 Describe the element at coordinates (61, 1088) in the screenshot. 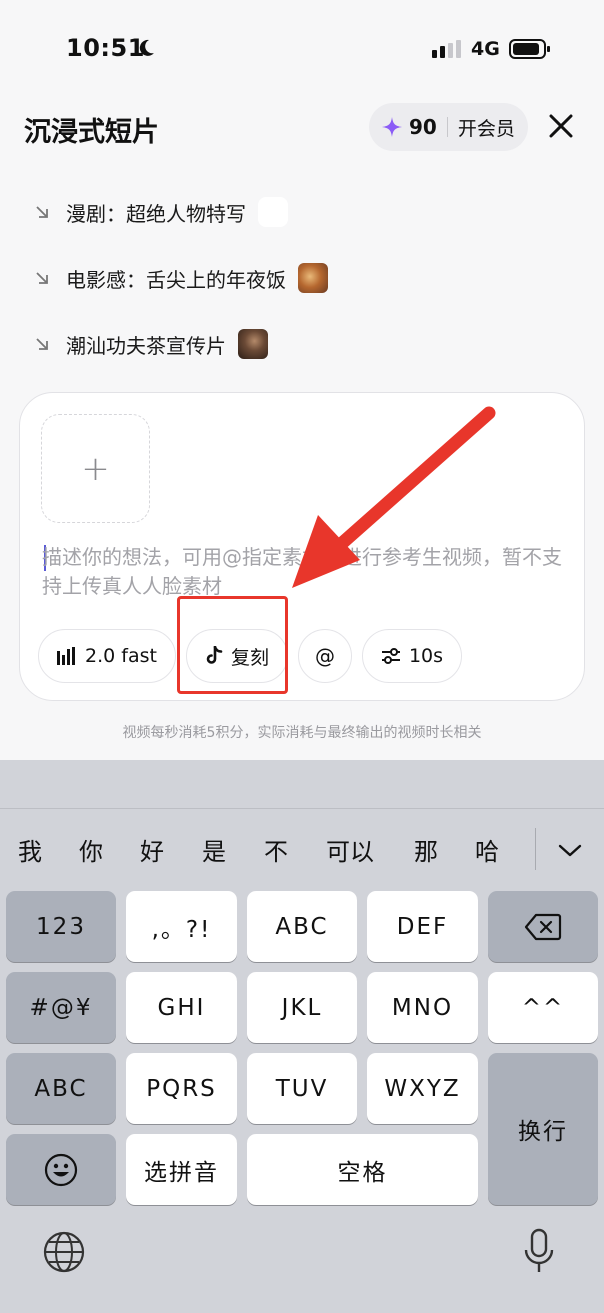

I see `key-abc-switch: ABC` at that location.